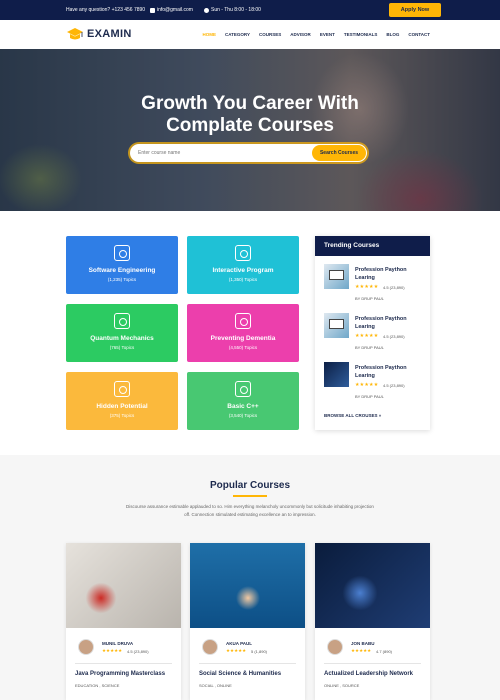  I want to click on network-icon, so click(243, 253).